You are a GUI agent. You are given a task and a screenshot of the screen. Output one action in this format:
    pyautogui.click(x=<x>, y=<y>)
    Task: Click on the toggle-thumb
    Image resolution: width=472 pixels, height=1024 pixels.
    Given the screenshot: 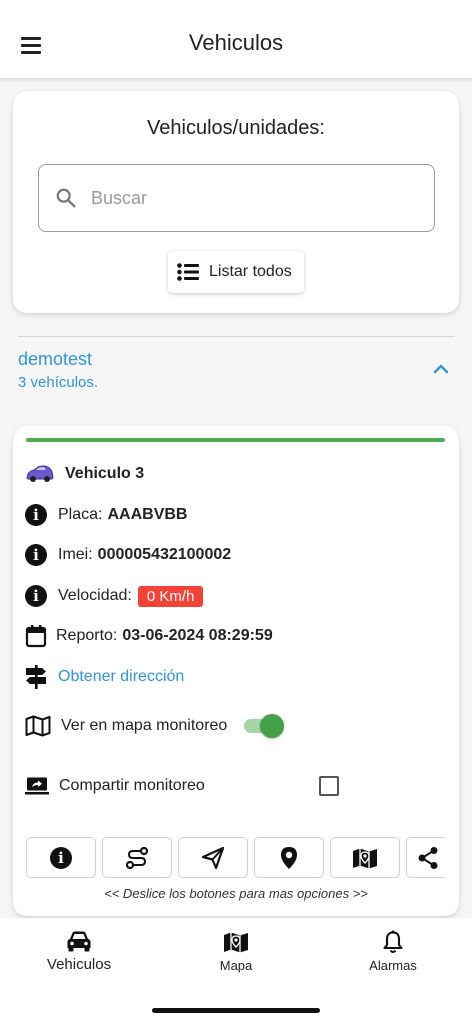 What is the action you would take?
    pyautogui.click(x=272, y=726)
    